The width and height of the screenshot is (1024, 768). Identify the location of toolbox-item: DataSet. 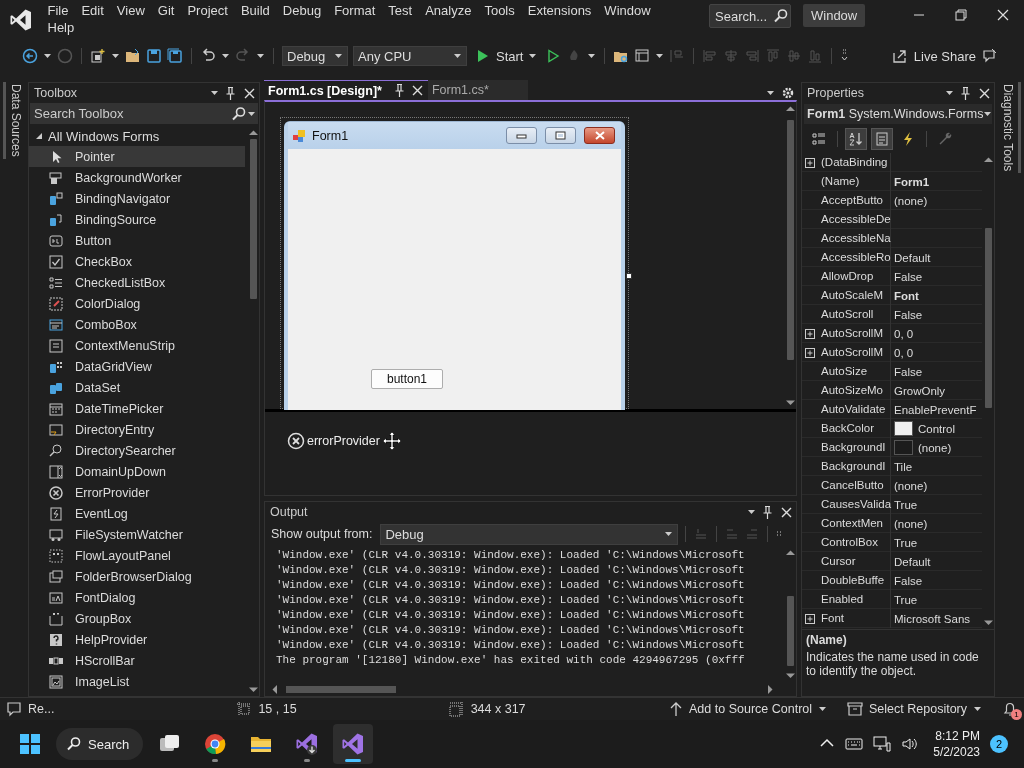
(137, 387).